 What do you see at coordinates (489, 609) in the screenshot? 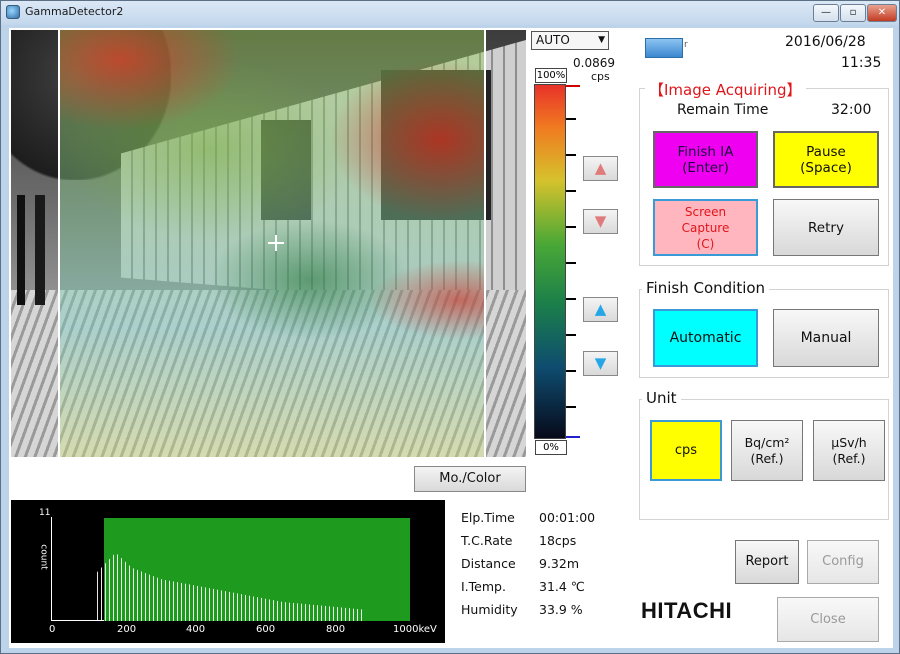
I see `reading-label: Humidity` at bounding box center [489, 609].